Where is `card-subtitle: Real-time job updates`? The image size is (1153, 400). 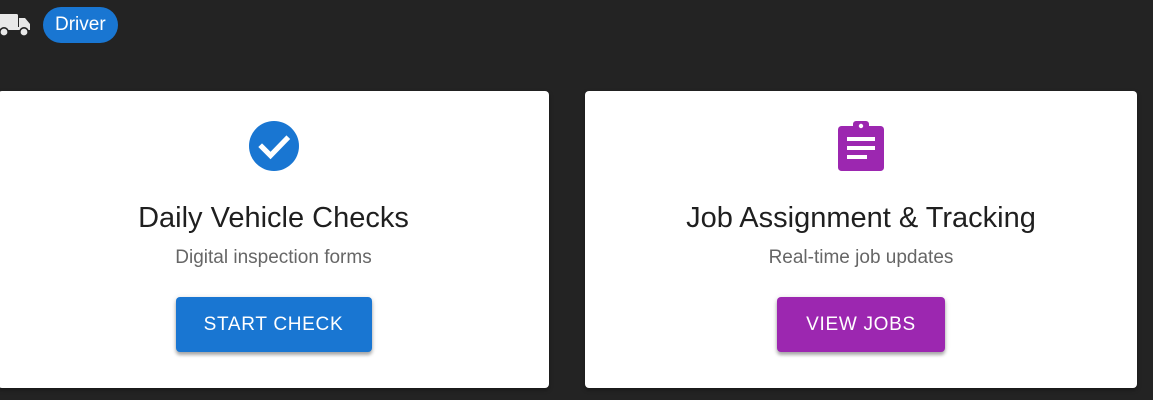
card-subtitle: Real-time job updates is located at coordinates (861, 257).